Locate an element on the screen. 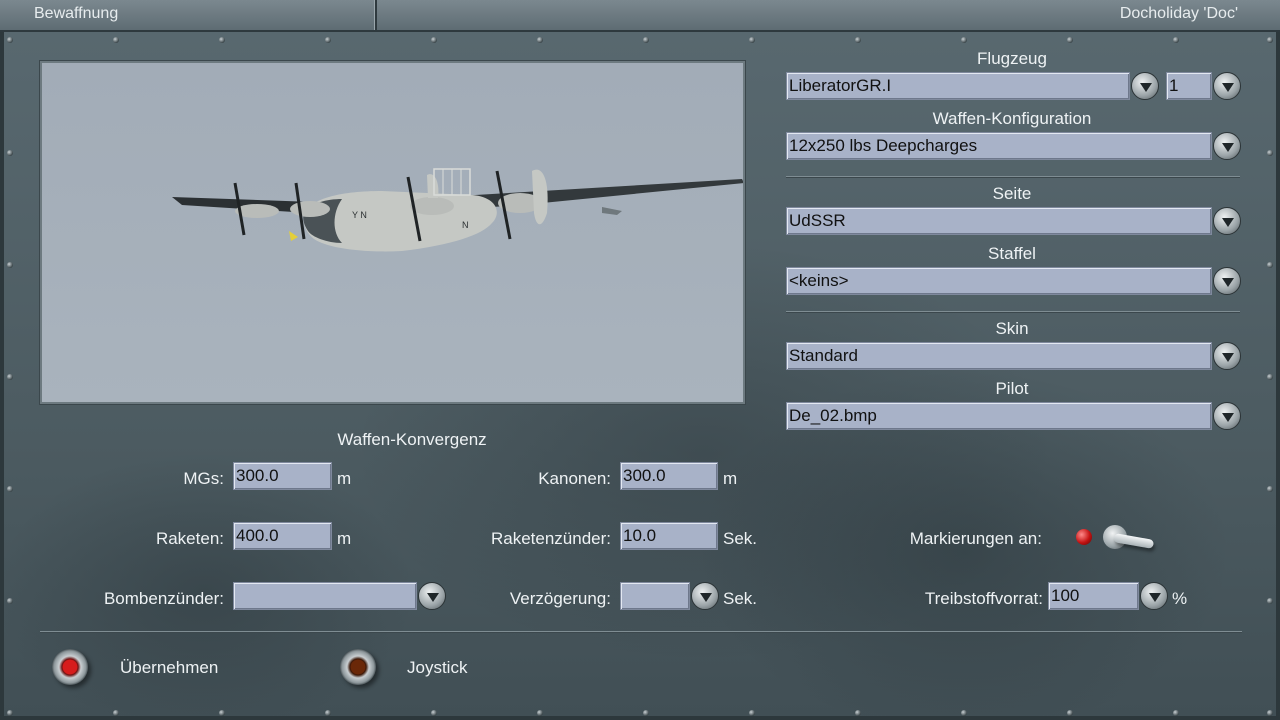 Image resolution: width=1280 pixels, height=720 pixels. weapons-label: Waffen-Konfiguration is located at coordinates (1012, 118).